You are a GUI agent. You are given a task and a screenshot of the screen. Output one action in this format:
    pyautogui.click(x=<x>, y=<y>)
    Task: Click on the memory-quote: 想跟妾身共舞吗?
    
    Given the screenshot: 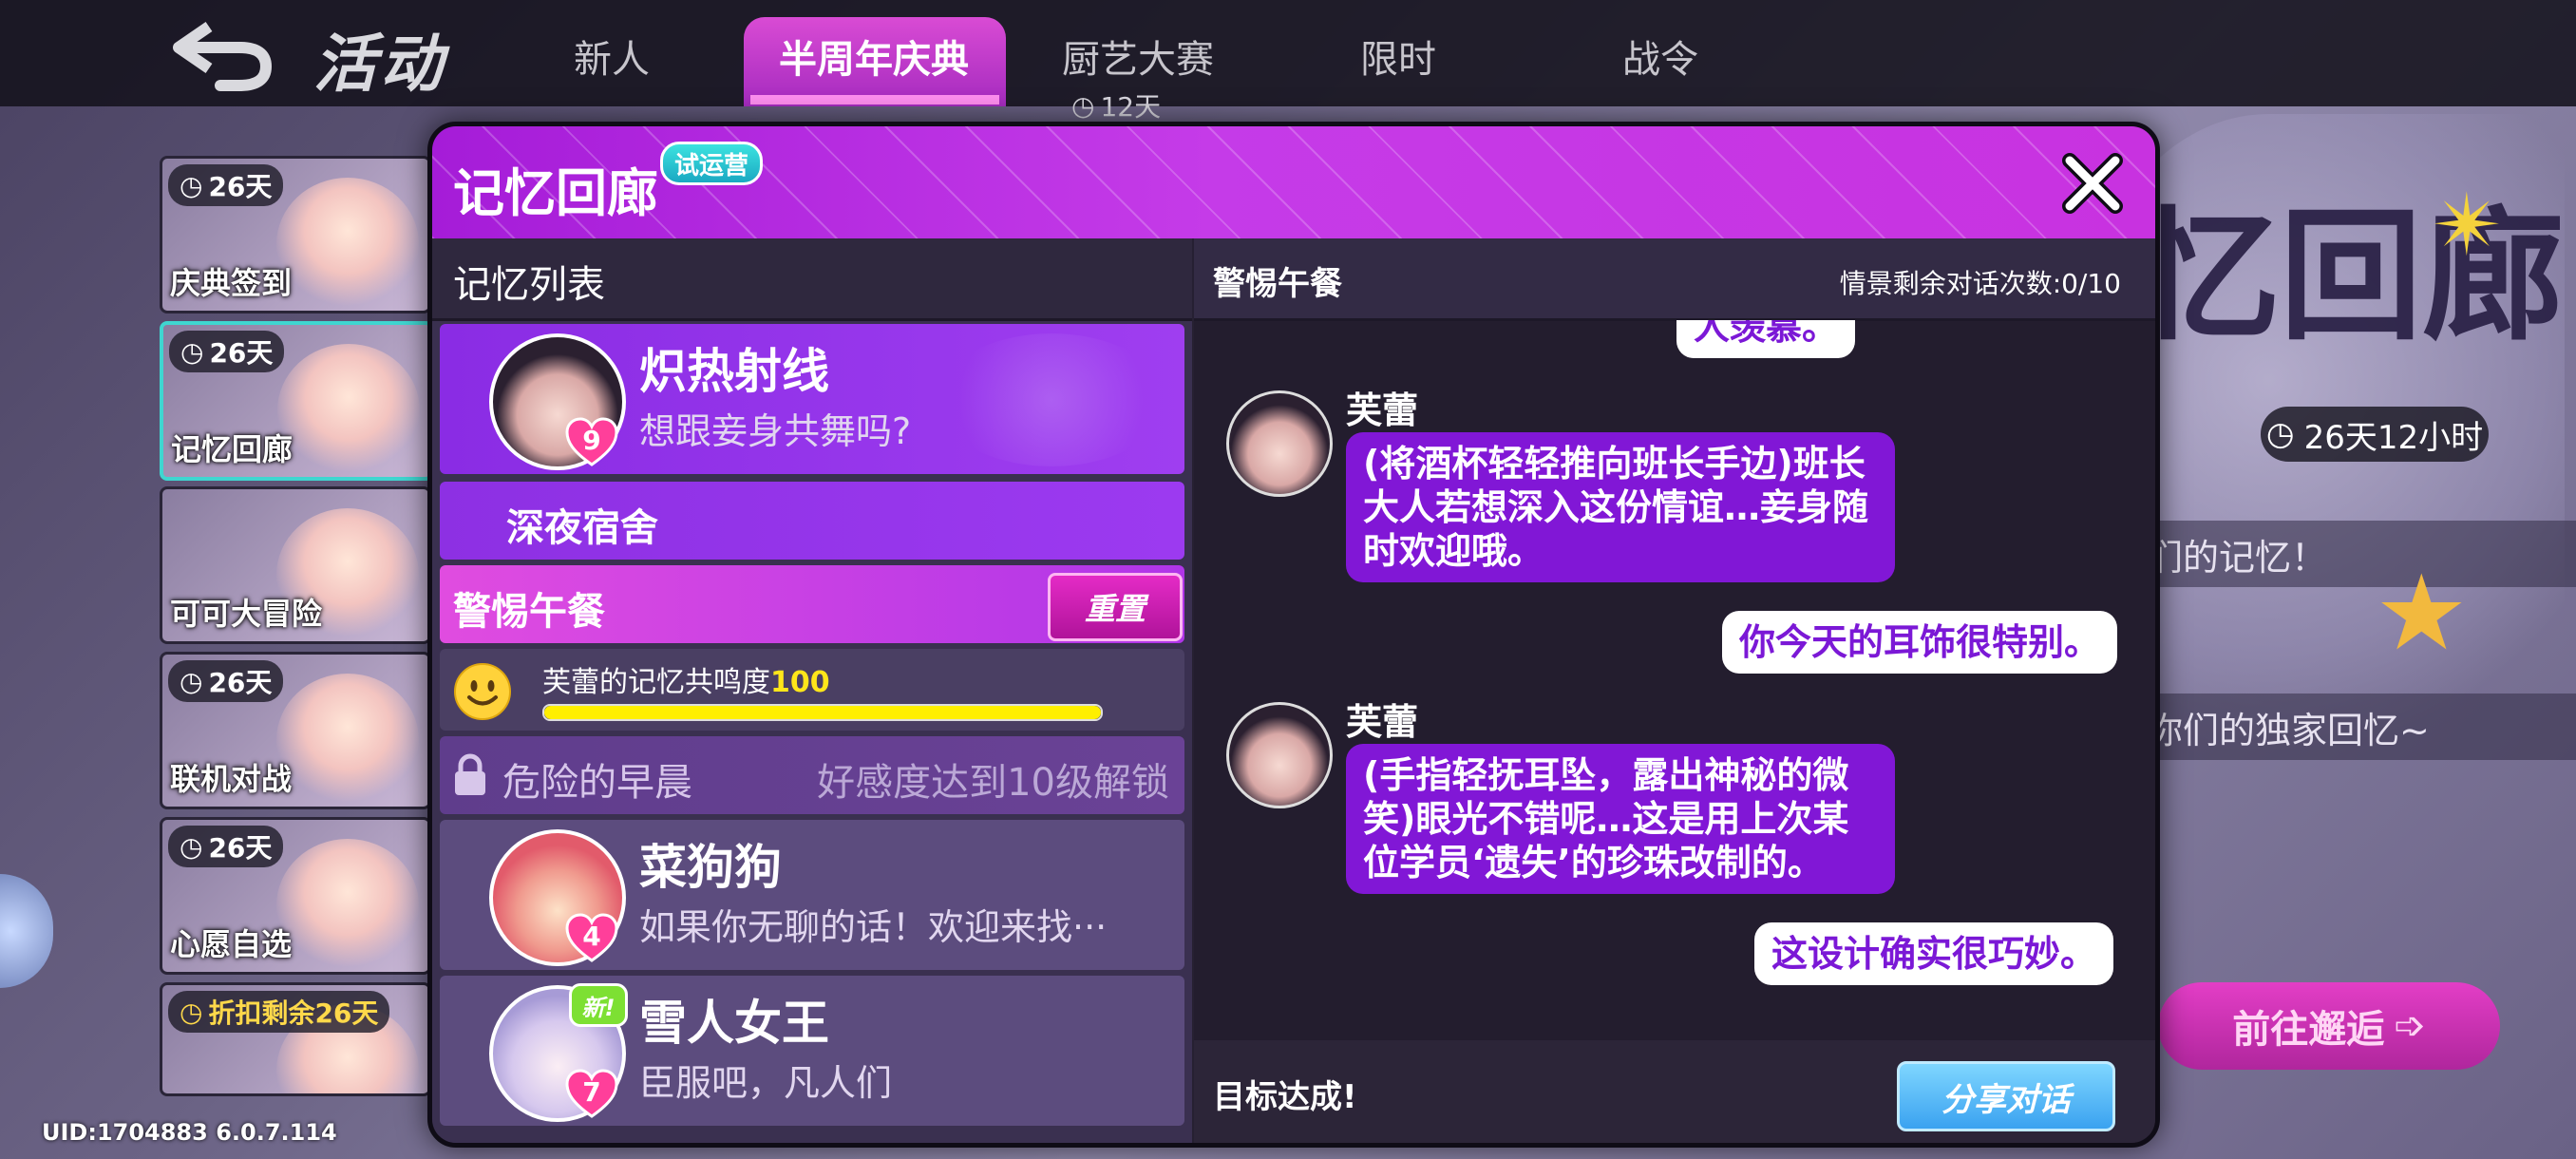 What is the action you would take?
    pyautogui.click(x=775, y=431)
    